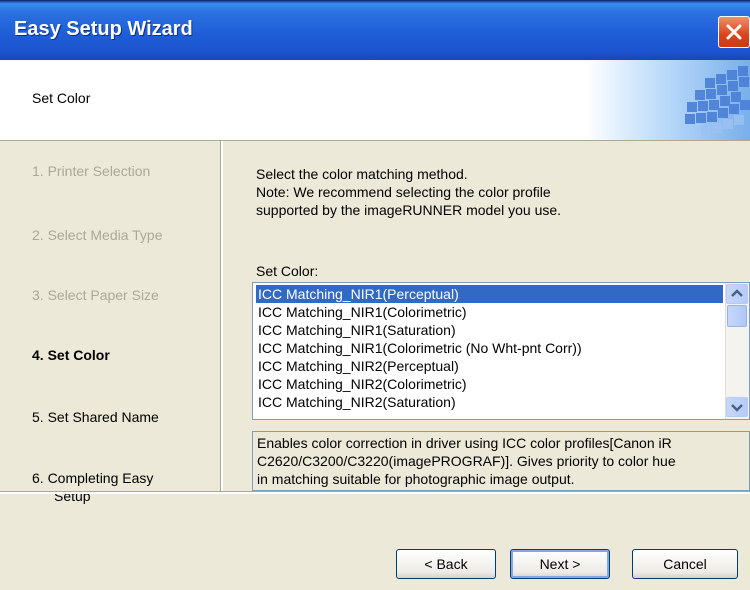 Image resolution: width=750 pixels, height=590 pixels. I want to click on step-select-paper-size: 3. Select Paper Size, so click(95, 295).